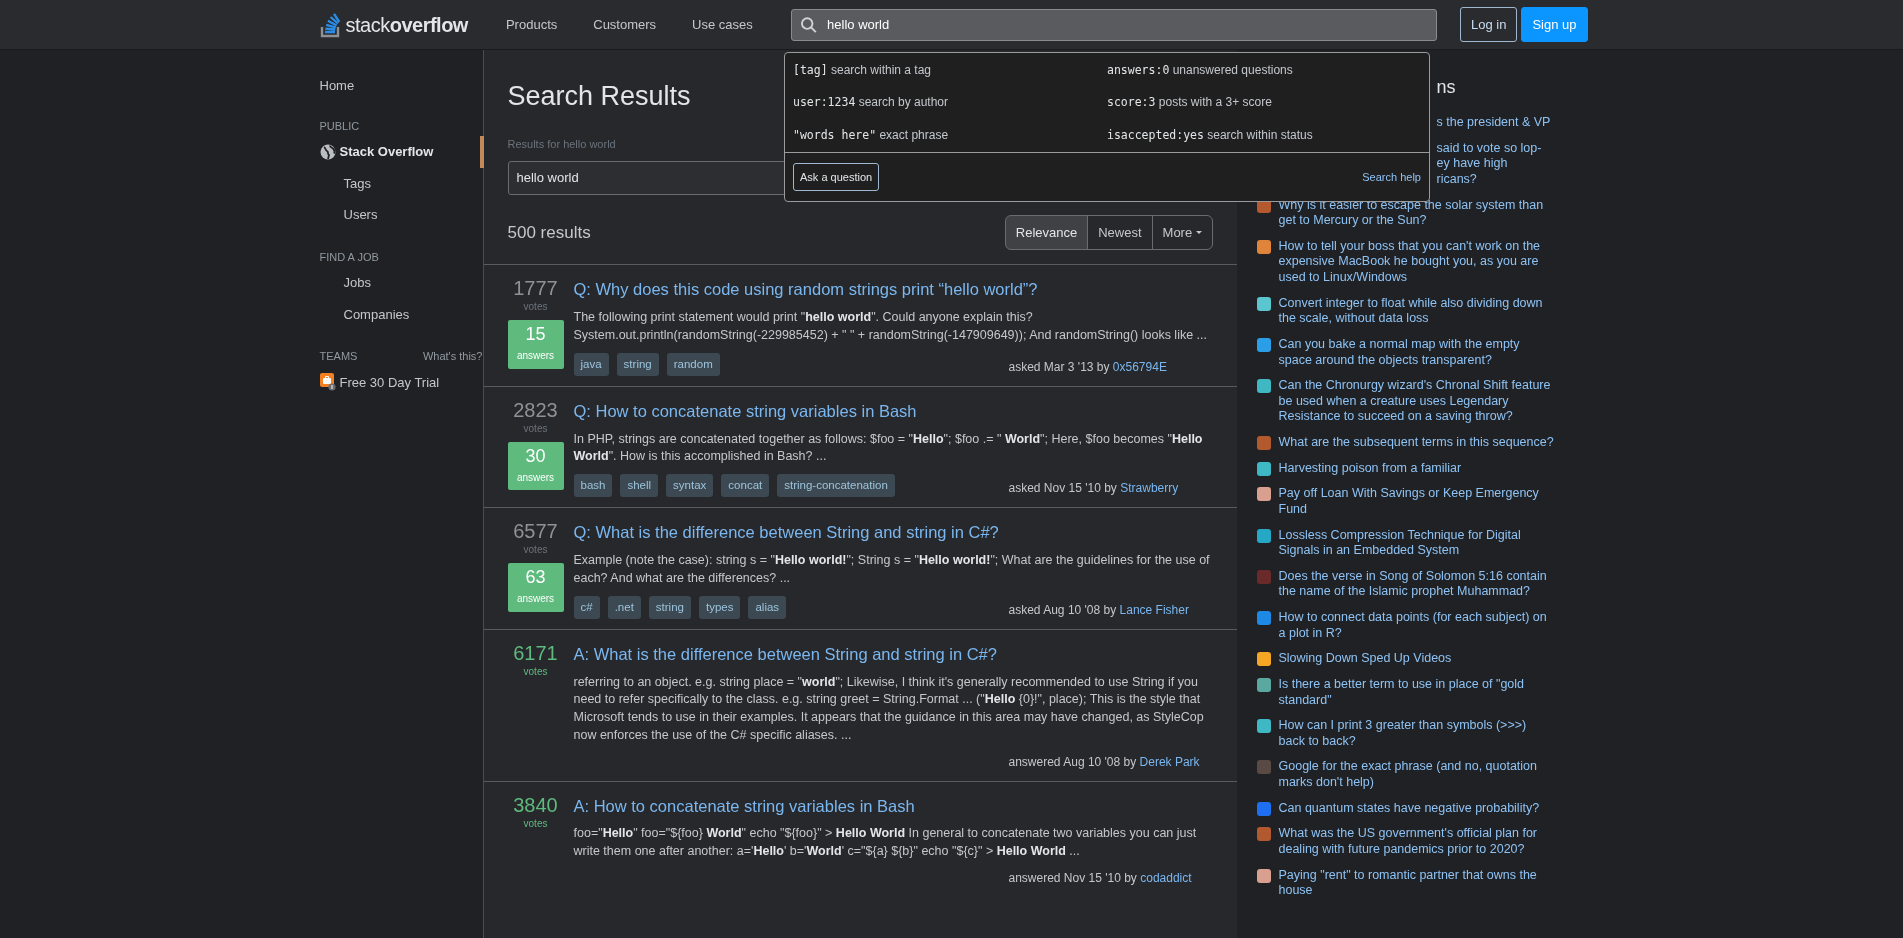 Image resolution: width=1903 pixels, height=938 pixels. I want to click on search-tip: isaccepted:yes search within status, so click(1210, 135).